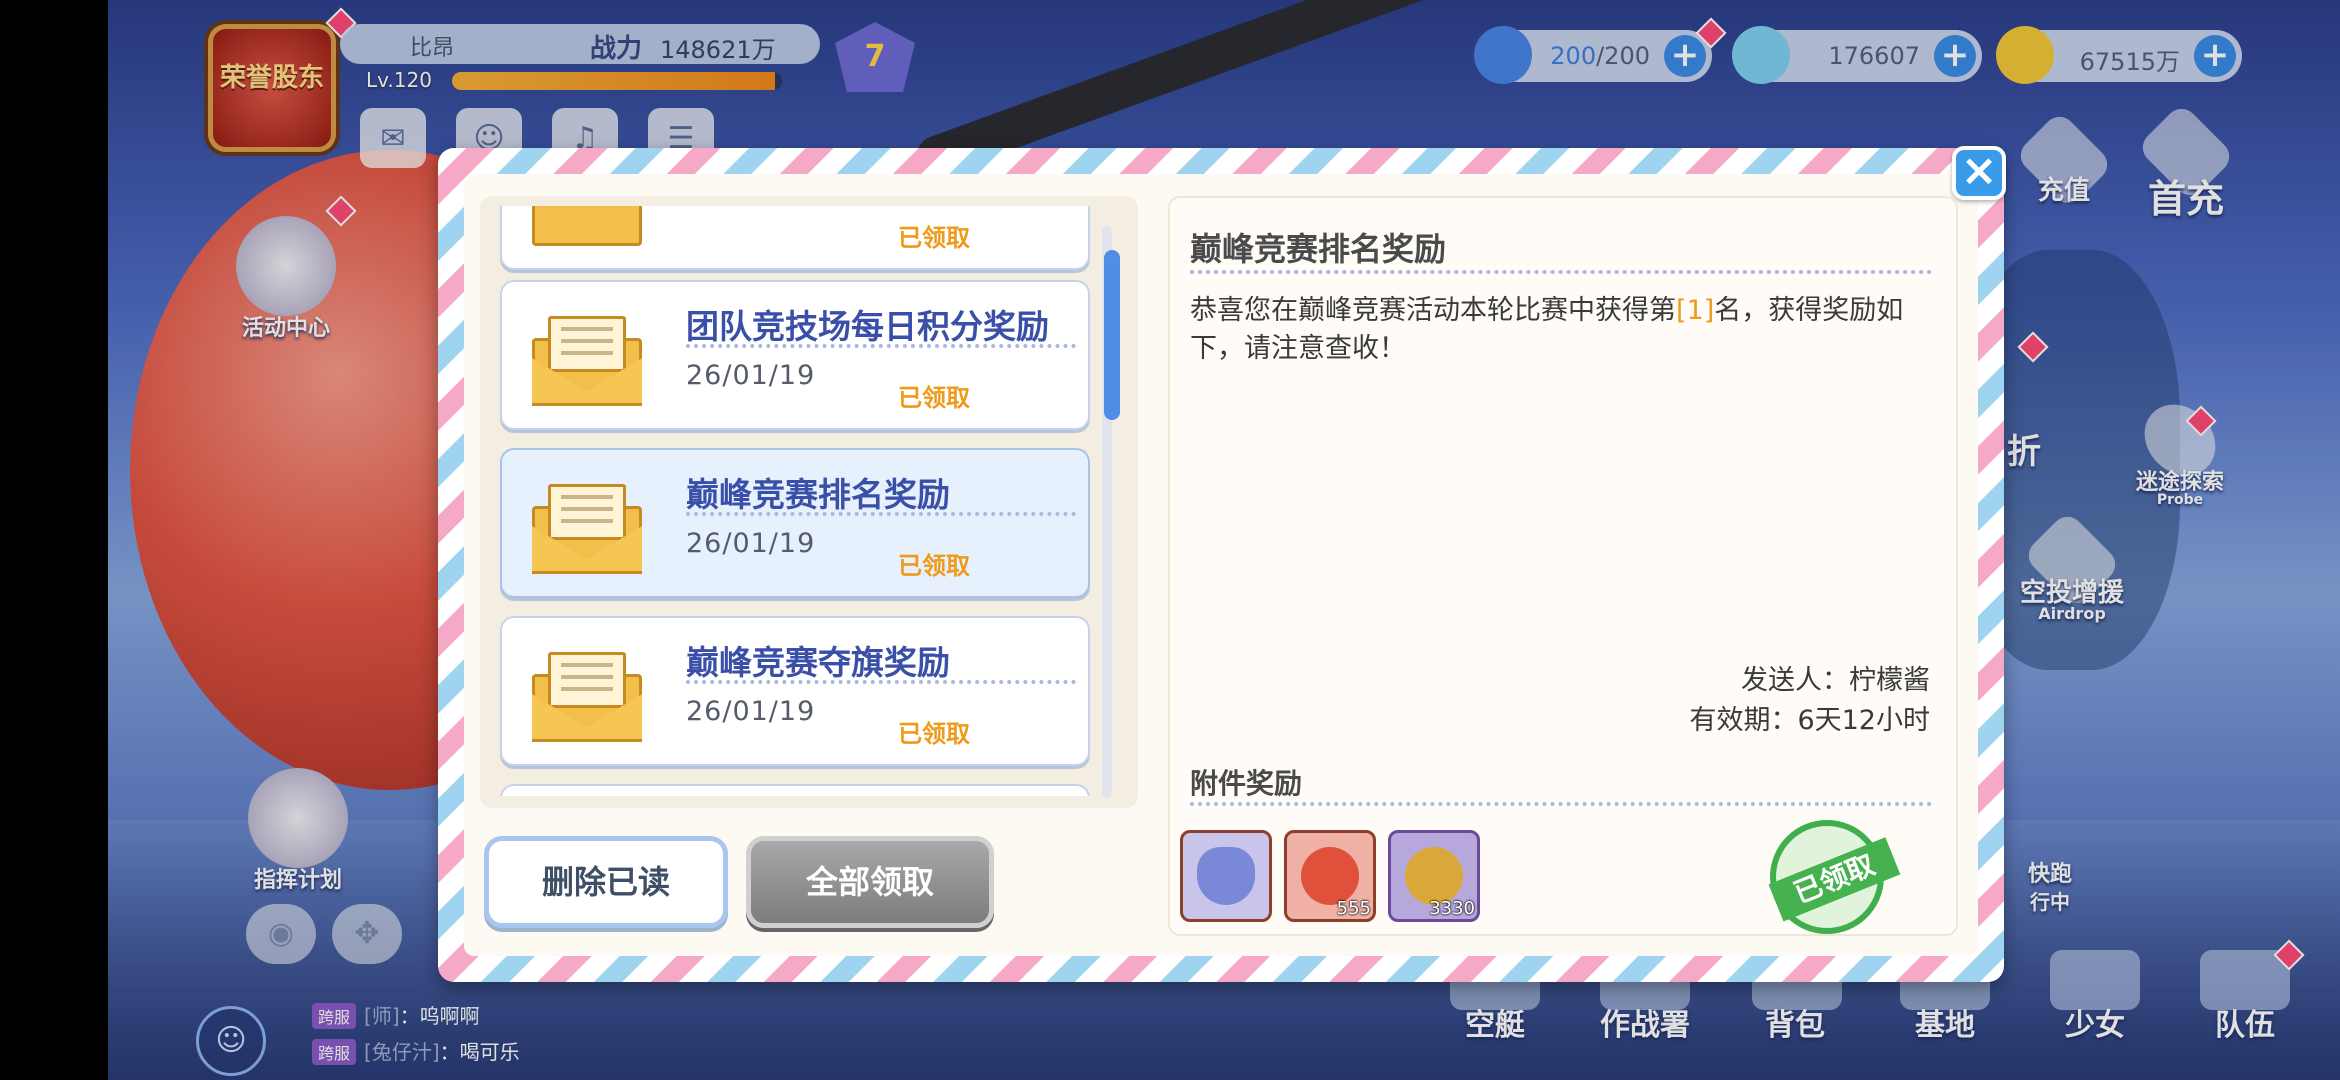 Image resolution: width=2340 pixels, height=1080 pixels. Describe the element at coordinates (1112, 335) in the screenshot. I see `mail-list-scroll-thumb` at that location.